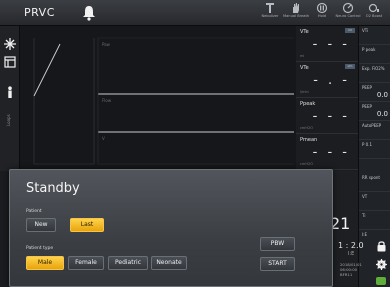 Image resolution: width=390 pixels, height=287 pixels. What do you see at coordinates (350, 66) in the screenshot?
I see `param-badge: l/m` at bounding box center [350, 66].